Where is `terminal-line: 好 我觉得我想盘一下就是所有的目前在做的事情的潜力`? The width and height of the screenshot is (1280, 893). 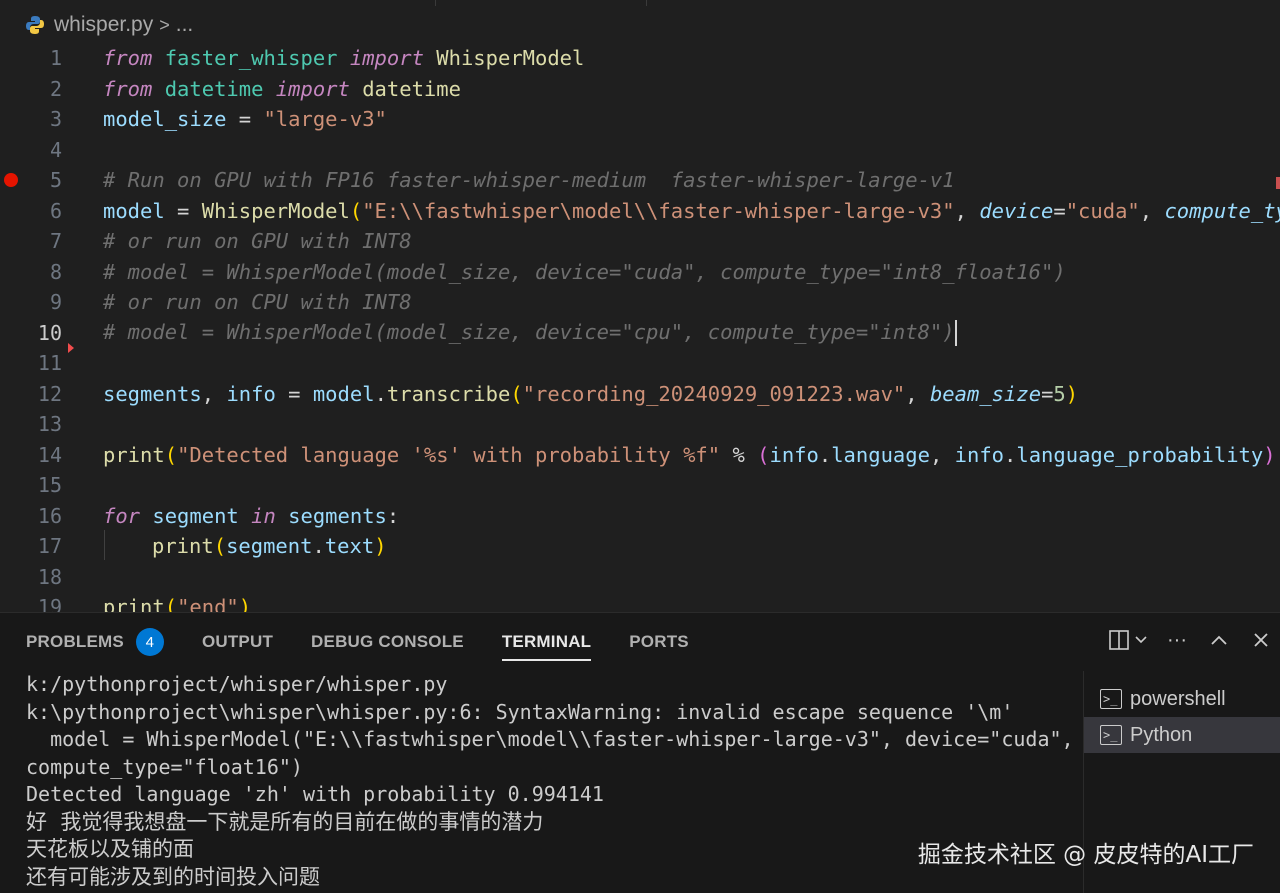
terminal-line: 好 我觉得我想盘一下就是所有的目前在做的事情的潜力 is located at coordinates (285, 821).